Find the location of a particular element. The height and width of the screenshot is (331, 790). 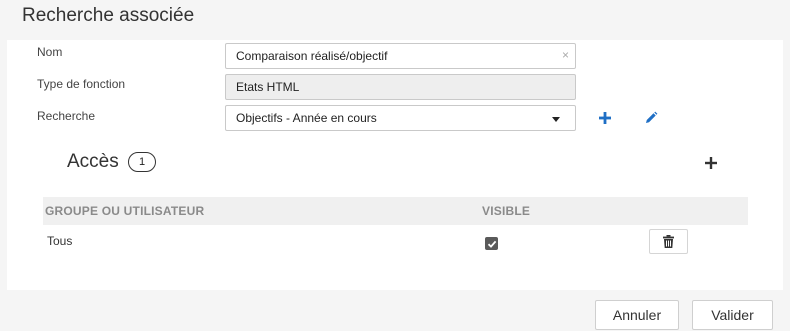

edit-recherche-button is located at coordinates (651, 118).